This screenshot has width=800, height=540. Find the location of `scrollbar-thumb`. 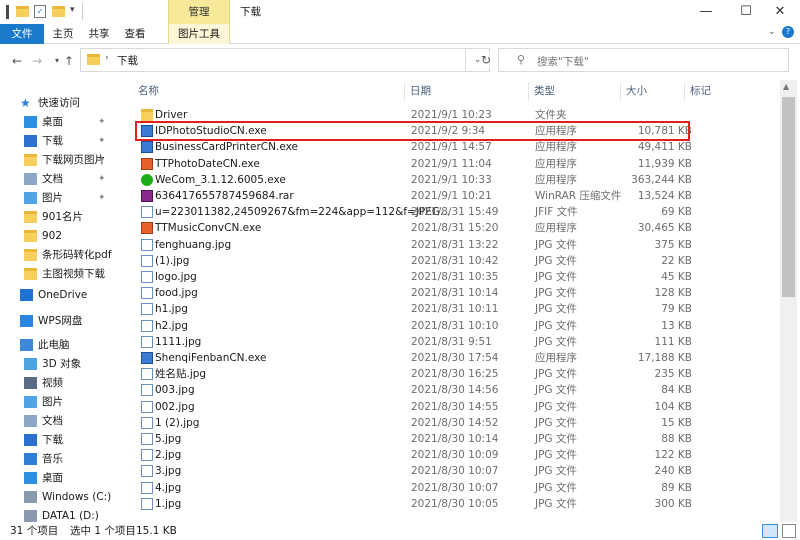

scrollbar-thumb is located at coordinates (788, 197).